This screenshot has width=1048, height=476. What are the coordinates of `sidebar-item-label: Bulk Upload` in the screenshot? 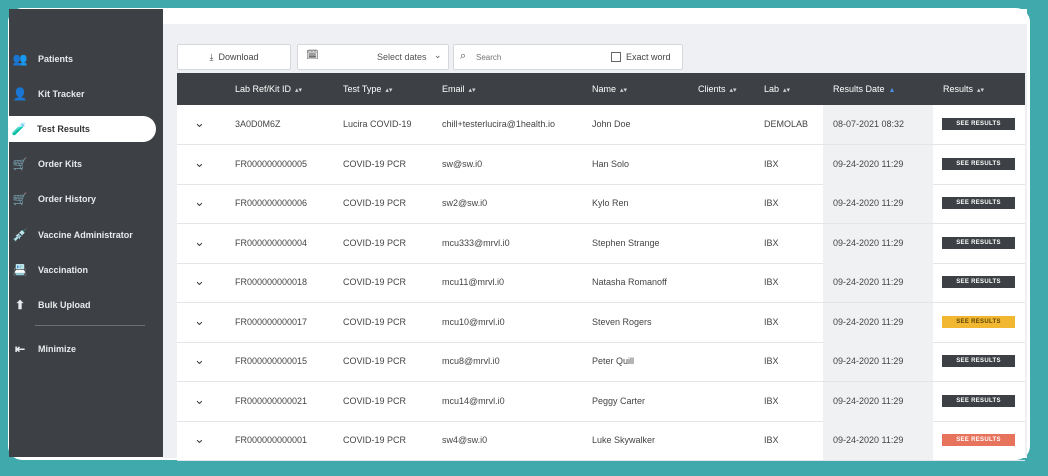 It's located at (64, 305).